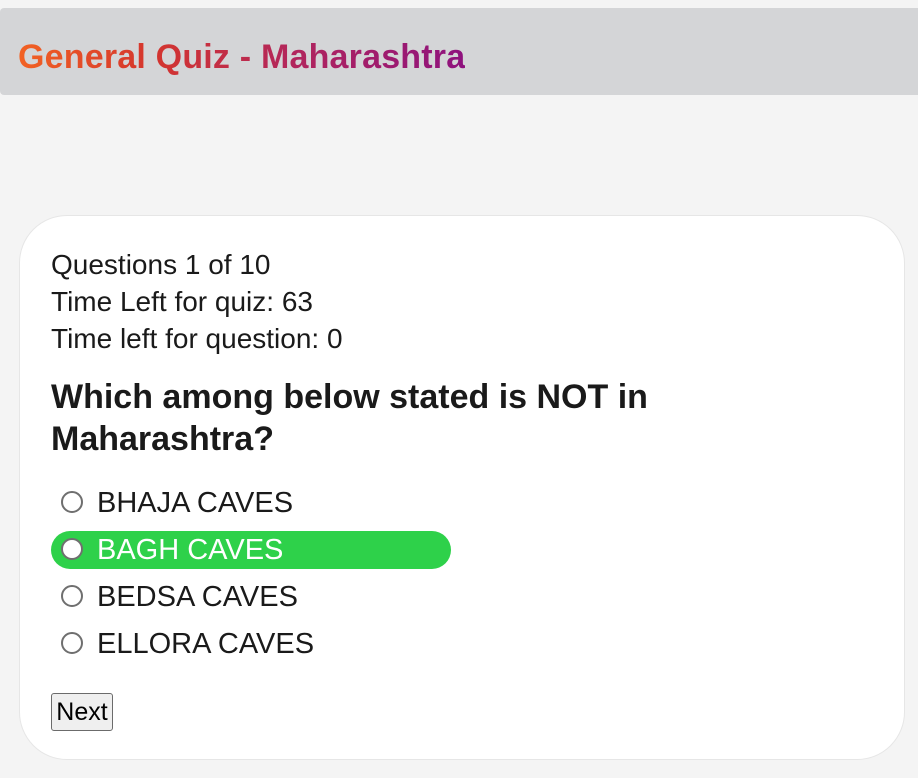 This screenshot has height=778, width=918. I want to click on answer-option-2: BAGH CAVES, so click(251, 550).